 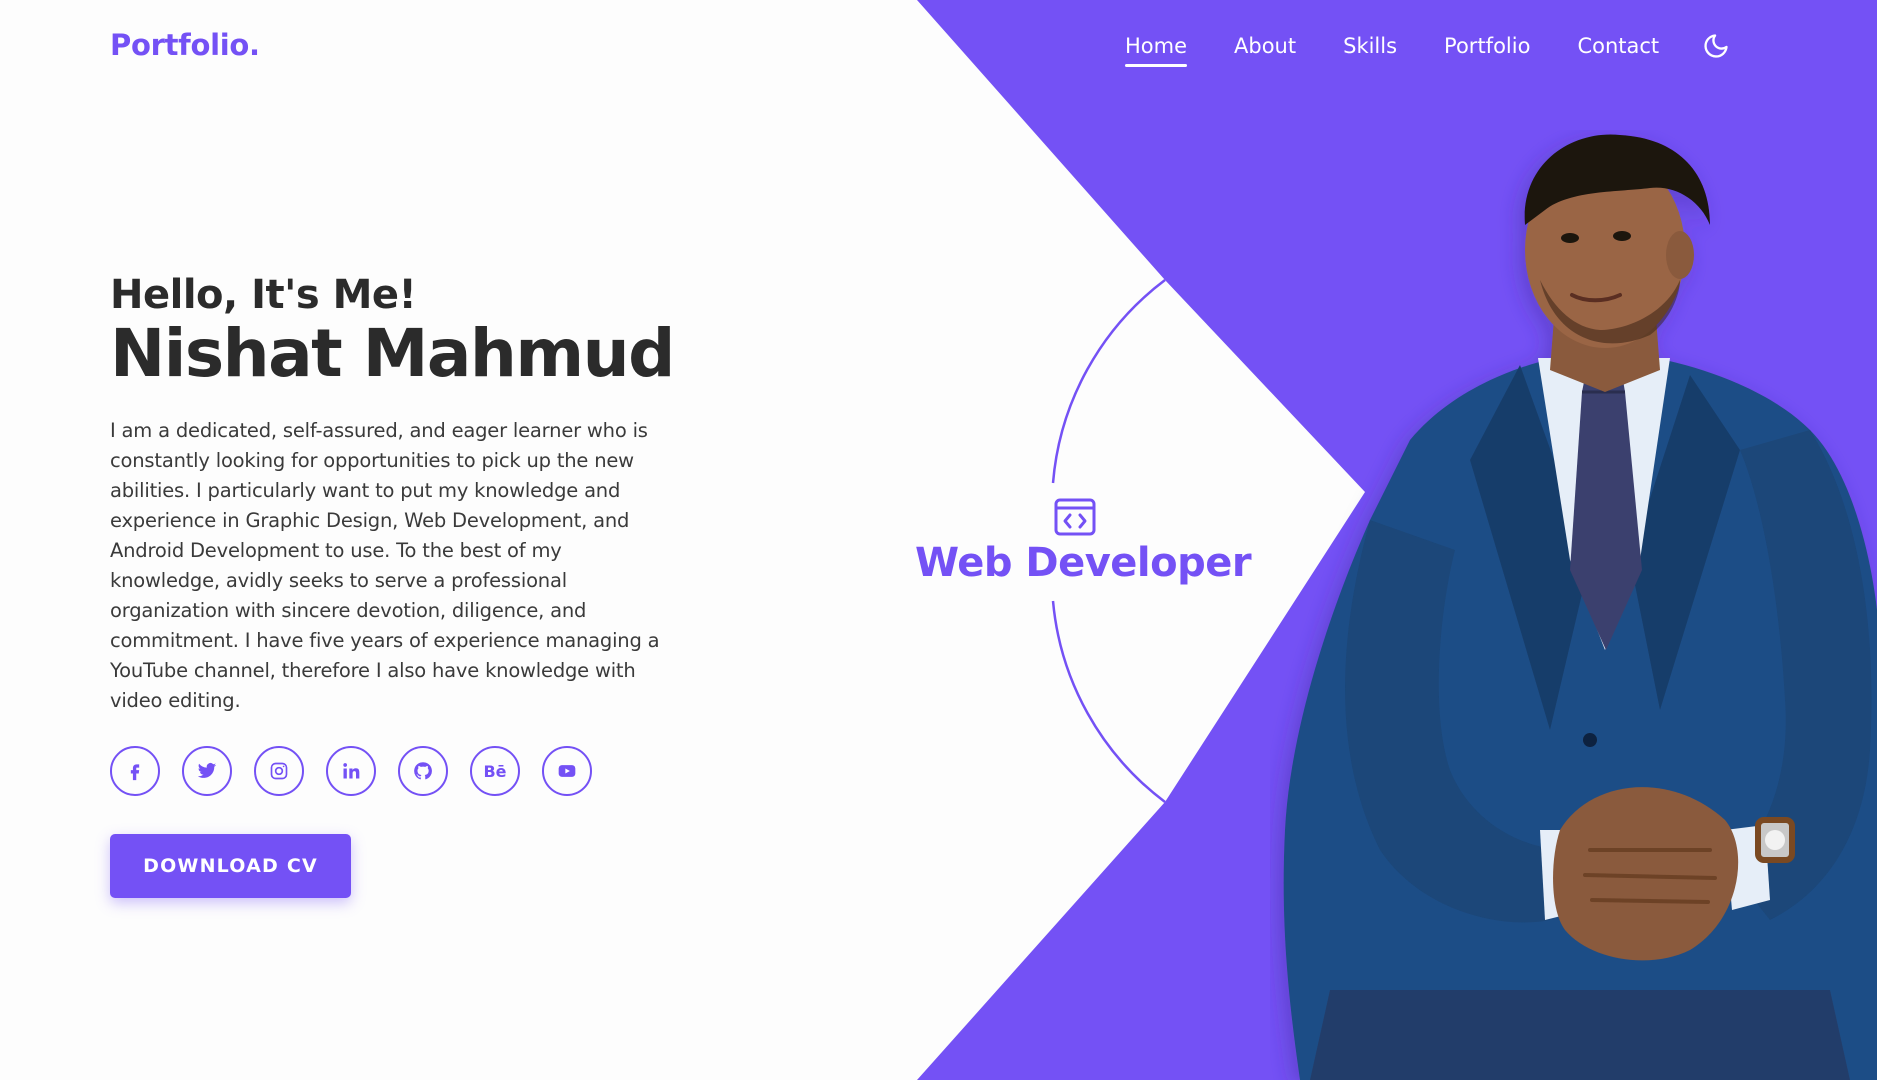 What do you see at coordinates (1427, 49) in the screenshot?
I see `main-nav: Home About Skills Portfolio Contact` at bounding box center [1427, 49].